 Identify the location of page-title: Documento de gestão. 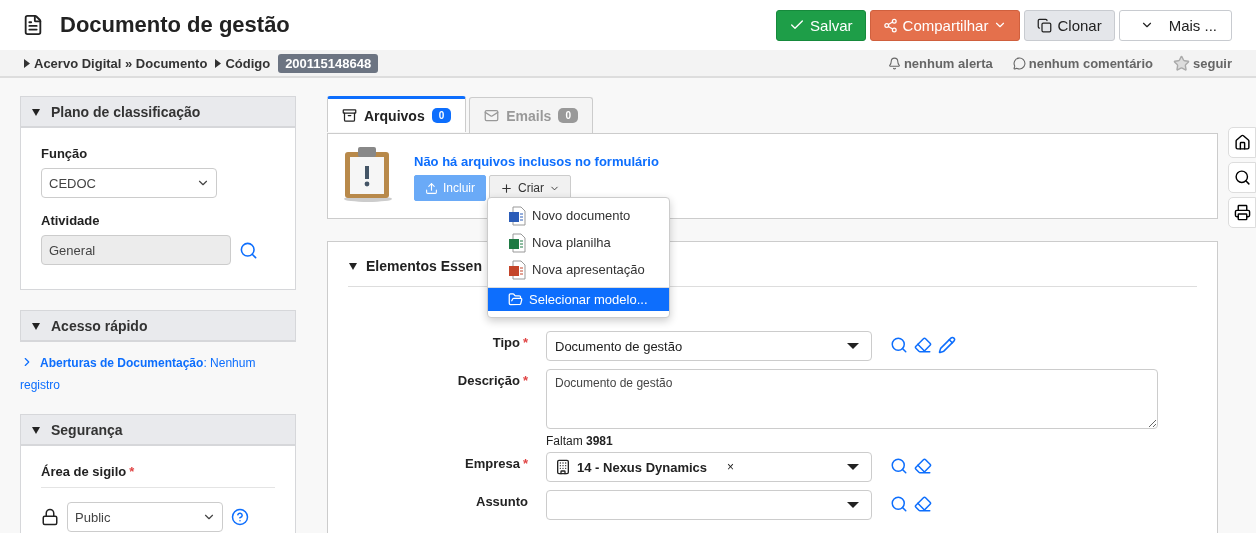
(175, 25).